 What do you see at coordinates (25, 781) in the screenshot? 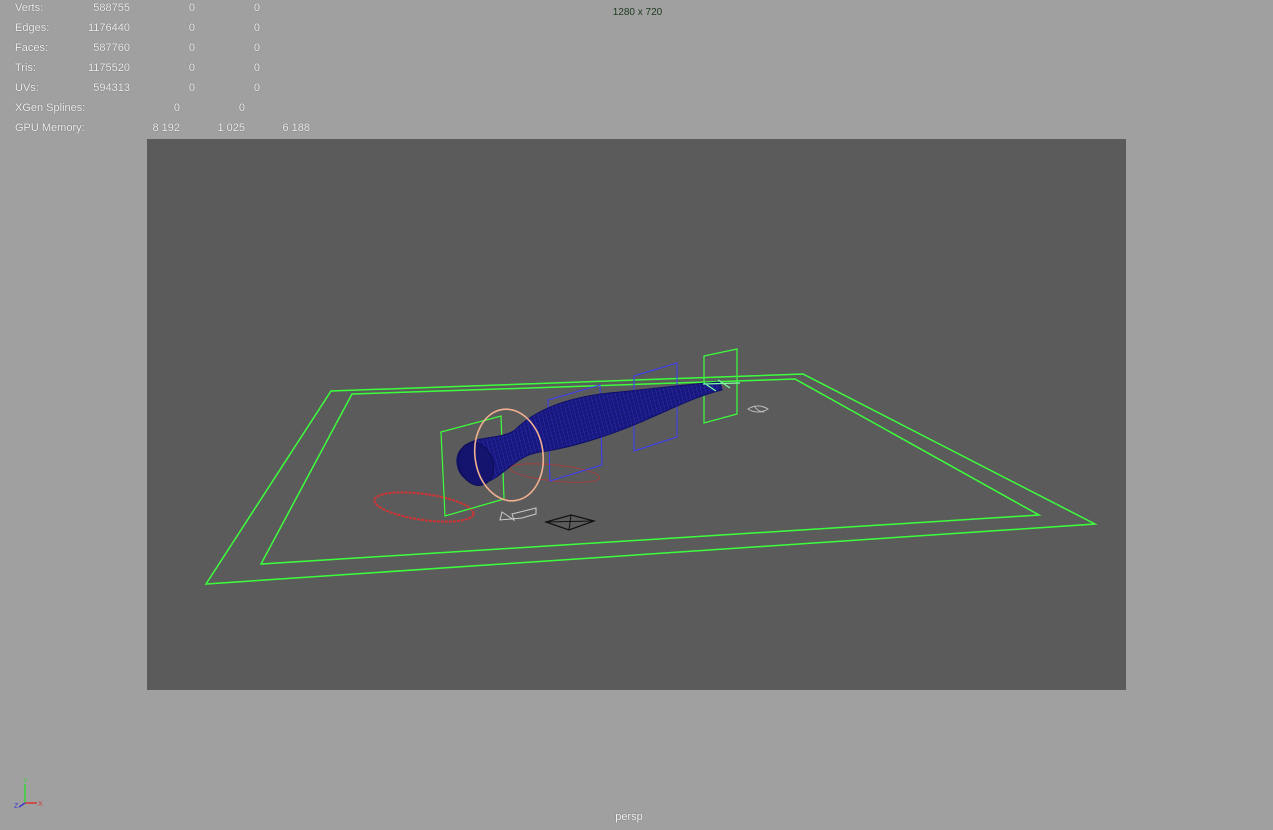
I see `y-axis-label: Y` at bounding box center [25, 781].